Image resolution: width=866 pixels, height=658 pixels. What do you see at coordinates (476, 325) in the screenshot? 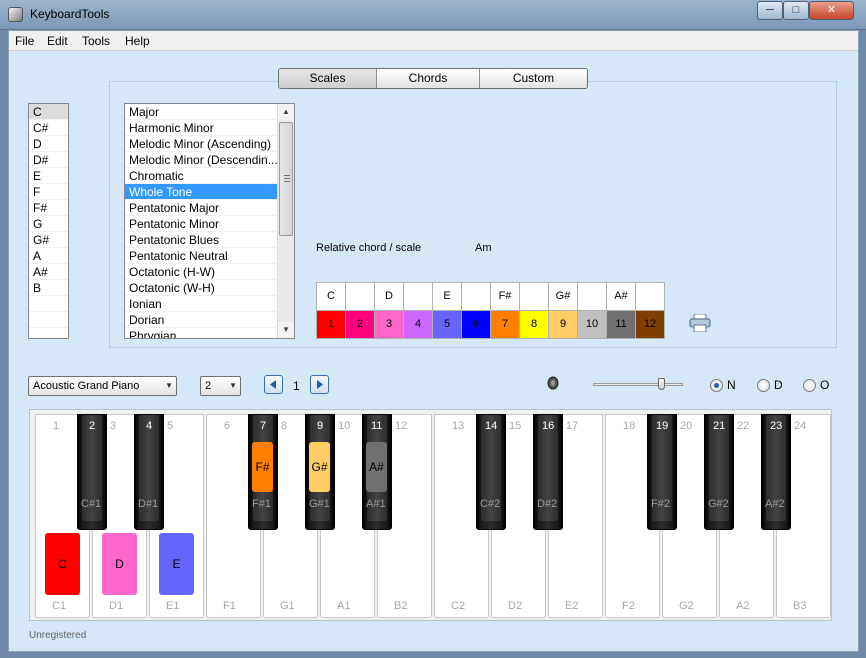
I see `grid-color-cell: 6` at bounding box center [476, 325].